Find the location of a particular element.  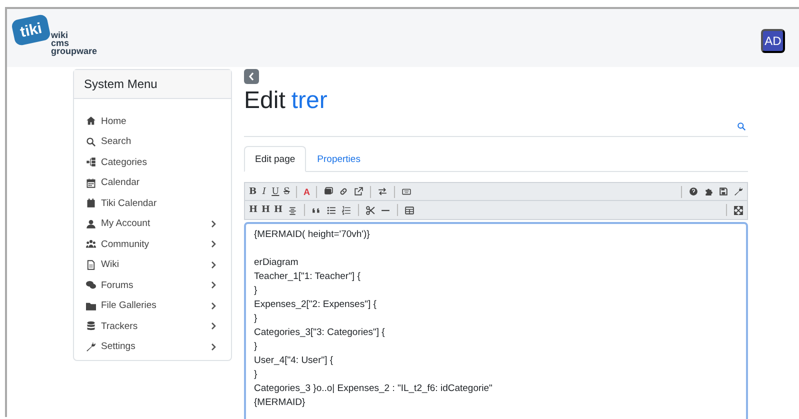

page-title: Edit is located at coordinates (265, 101).